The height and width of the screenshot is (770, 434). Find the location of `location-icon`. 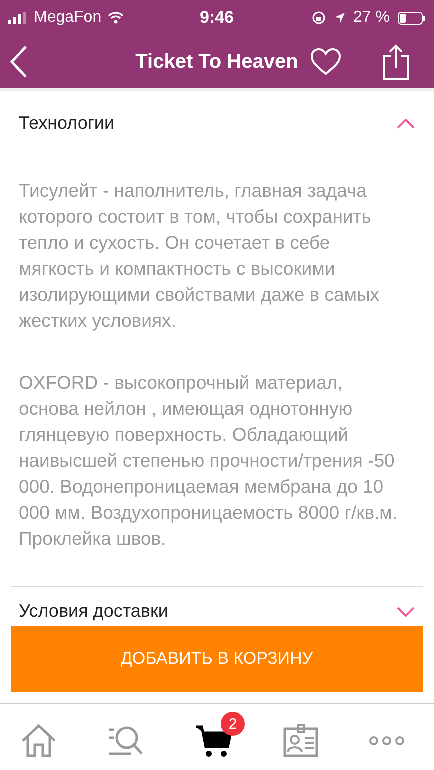

location-icon is located at coordinates (340, 18).